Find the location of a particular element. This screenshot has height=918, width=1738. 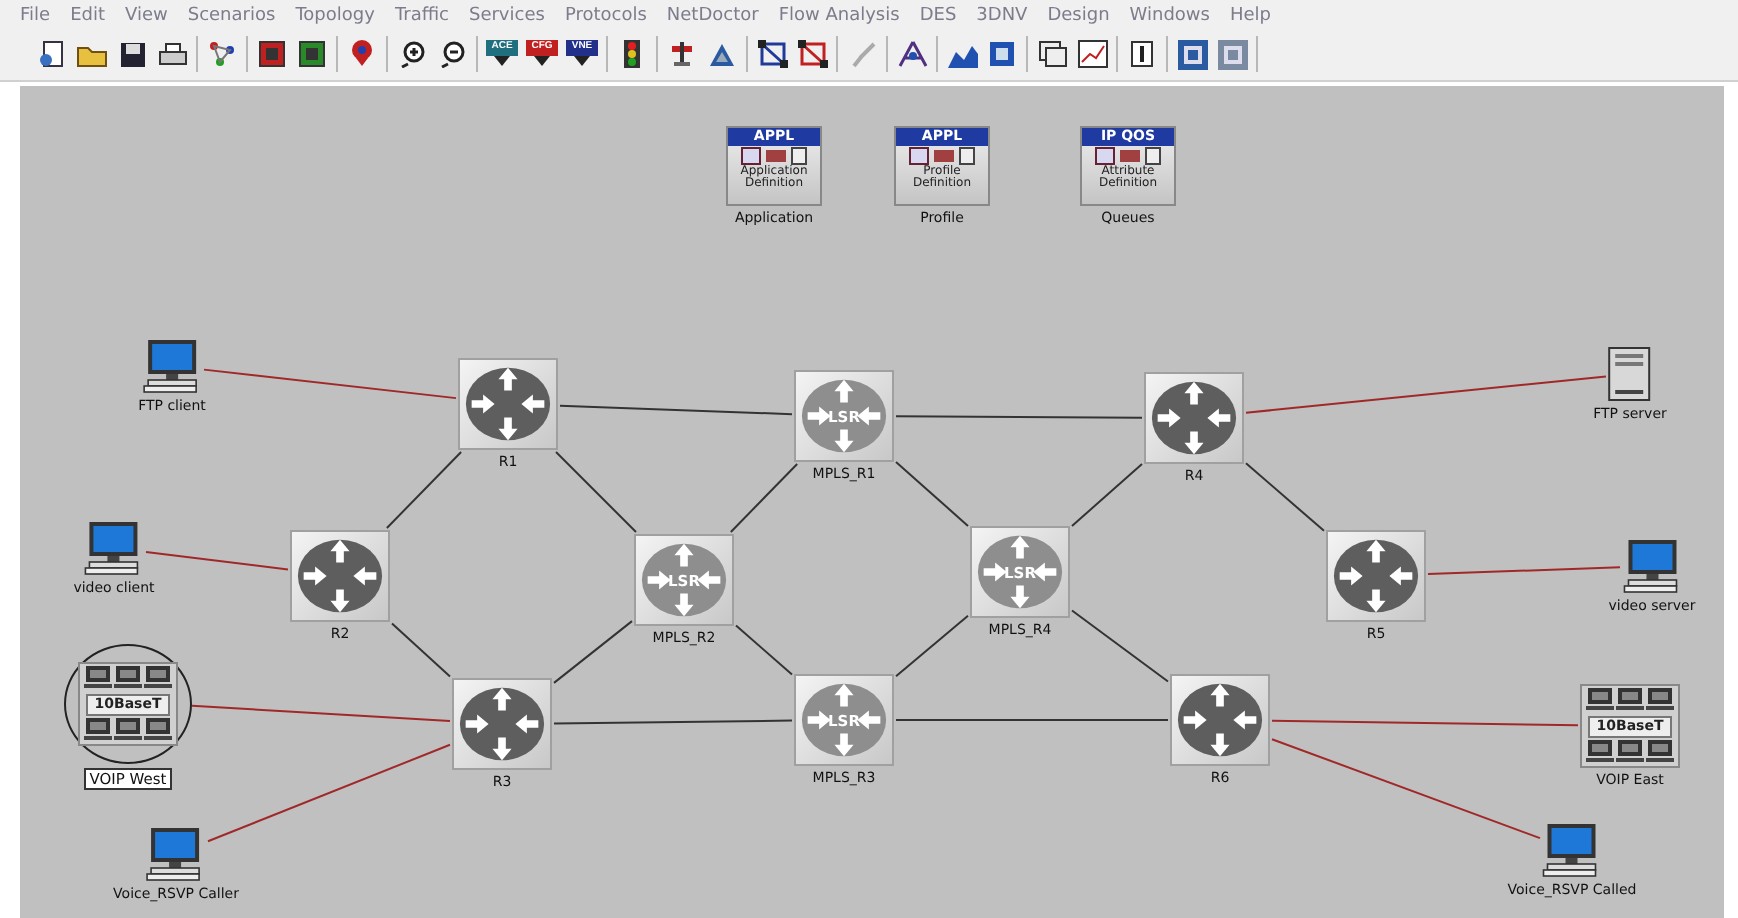

scatter-icon is located at coordinates (222, 54).